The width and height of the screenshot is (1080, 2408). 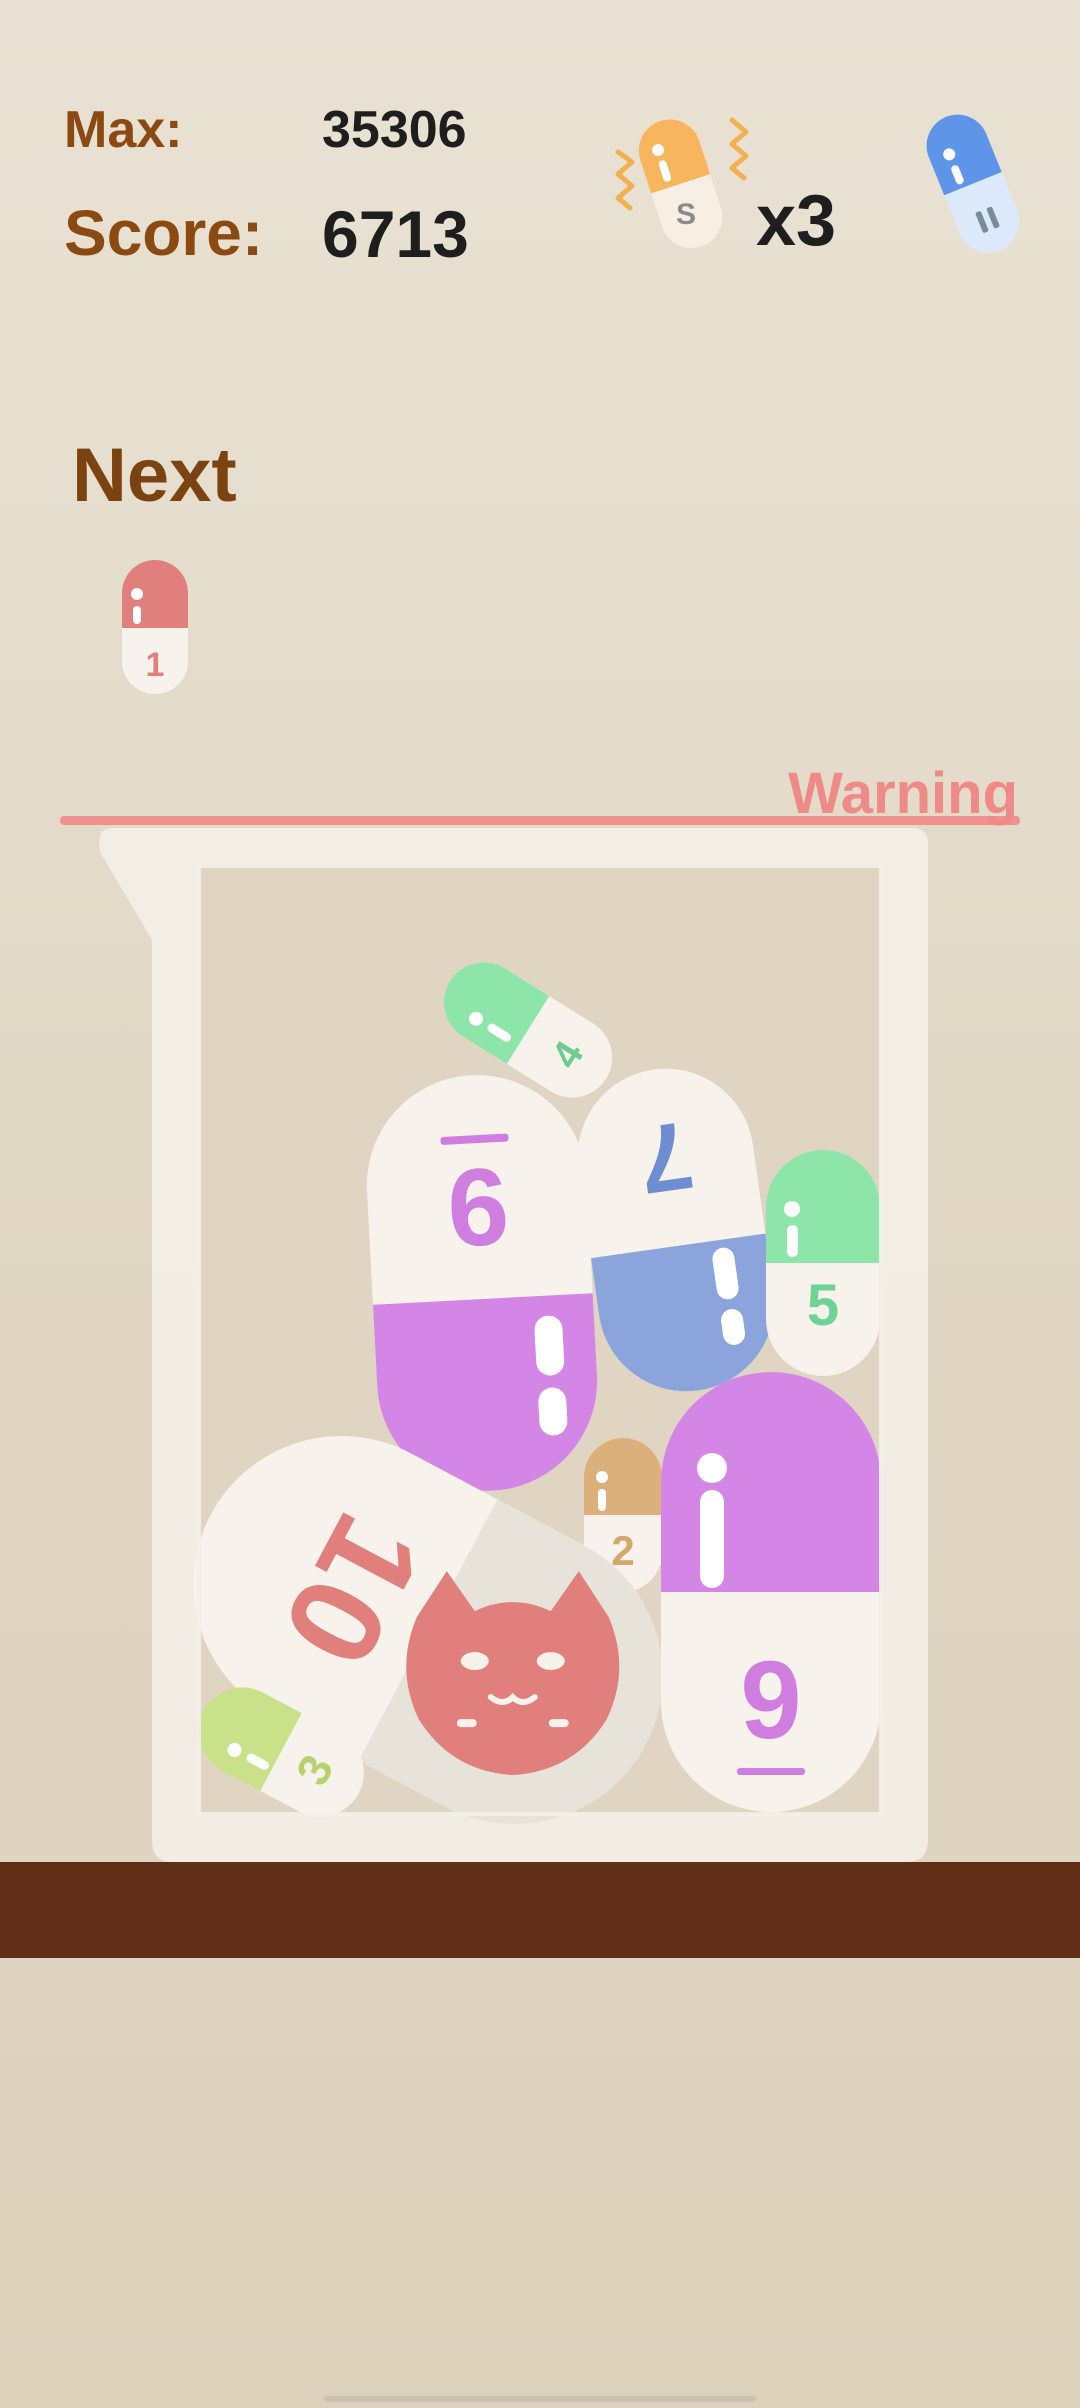 What do you see at coordinates (823, 1263) in the screenshot?
I see `pill-5: 5` at bounding box center [823, 1263].